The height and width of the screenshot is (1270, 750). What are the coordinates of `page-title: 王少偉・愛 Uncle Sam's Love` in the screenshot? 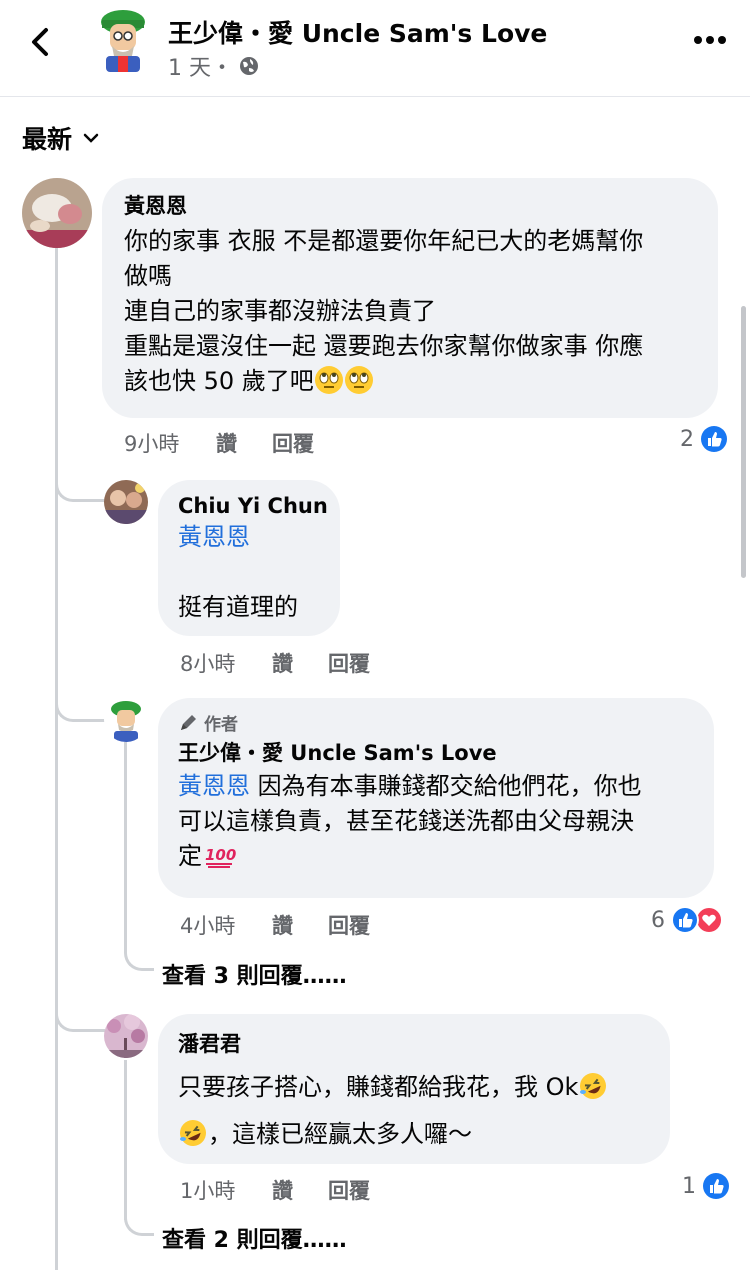 It's located at (357, 32).